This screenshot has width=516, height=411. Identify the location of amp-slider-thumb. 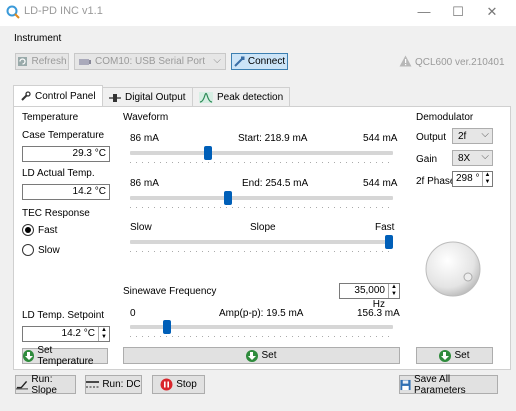
(167, 327).